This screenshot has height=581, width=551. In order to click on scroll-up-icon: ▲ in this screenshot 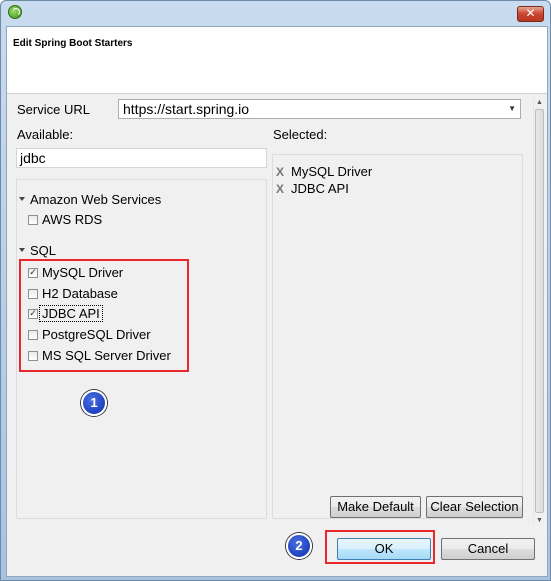, I will do `click(539, 102)`.